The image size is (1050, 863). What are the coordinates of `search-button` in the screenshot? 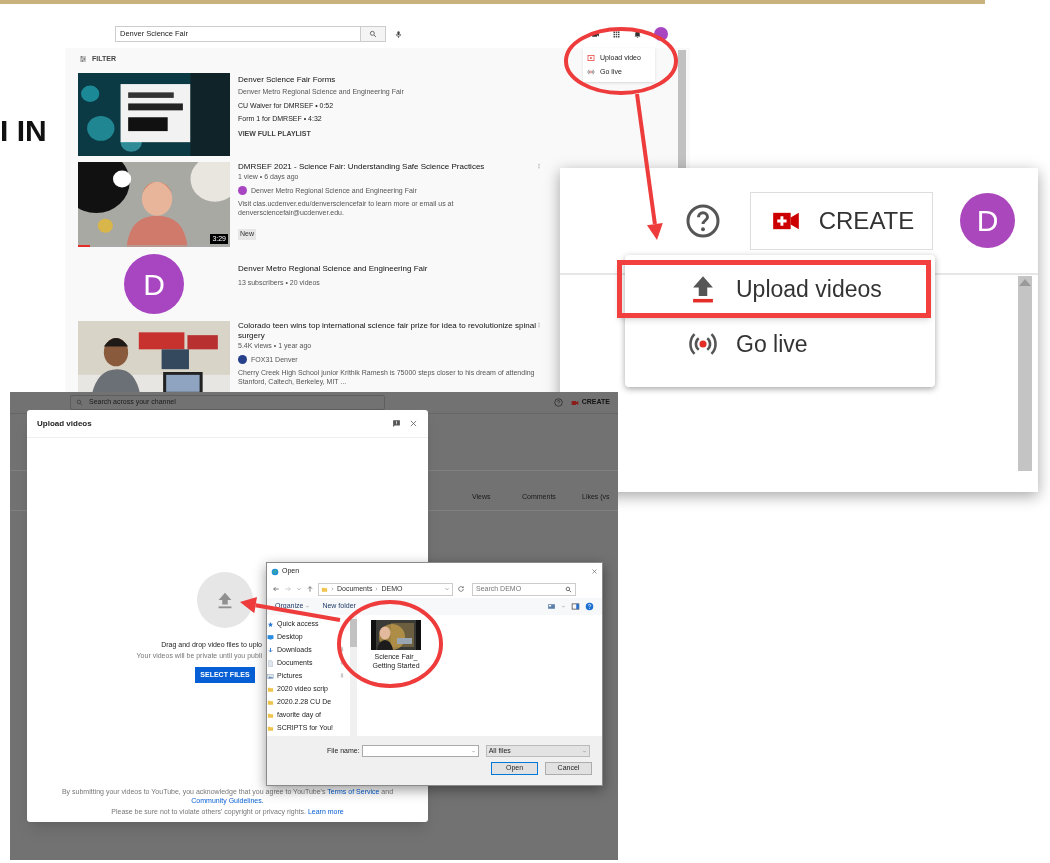 It's located at (373, 34).